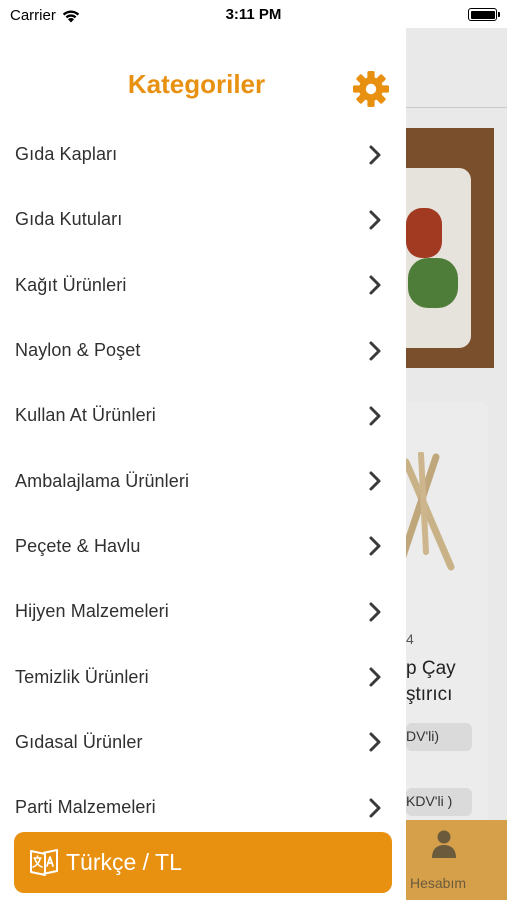 The image size is (507, 900). What do you see at coordinates (439, 737) in the screenshot?
I see `background-price-pill: DV'li)` at bounding box center [439, 737].